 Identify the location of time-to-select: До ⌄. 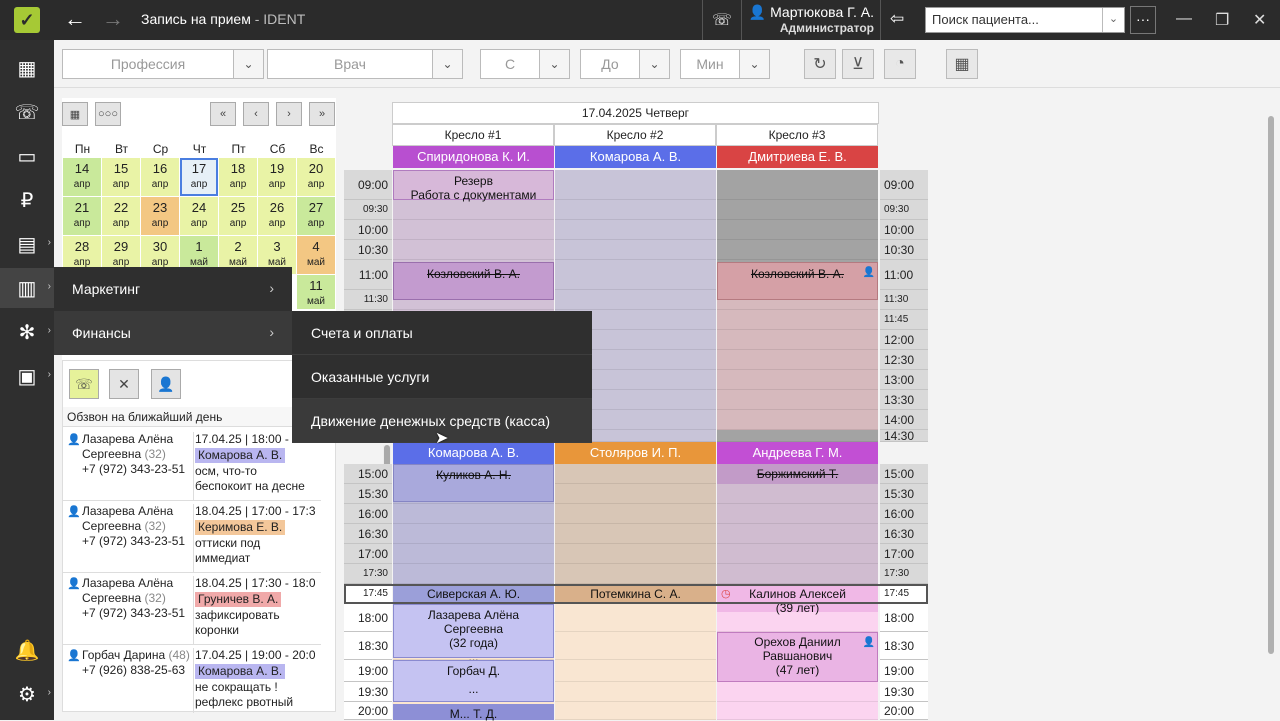
(625, 64).